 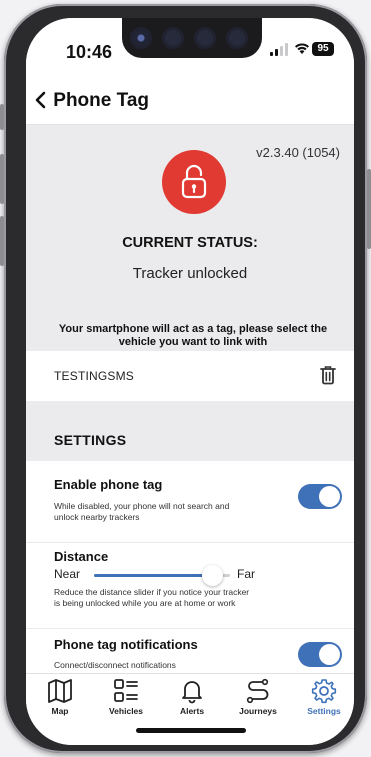 What do you see at coordinates (126, 690) in the screenshot?
I see `list-icon` at bounding box center [126, 690].